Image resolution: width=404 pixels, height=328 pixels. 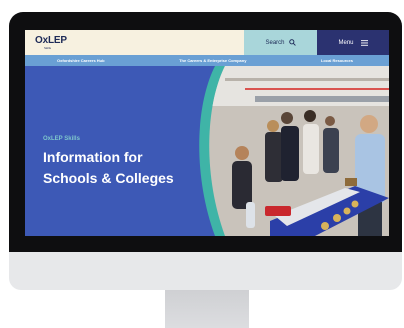 I want to click on menu-label: Menu, so click(x=346, y=42).